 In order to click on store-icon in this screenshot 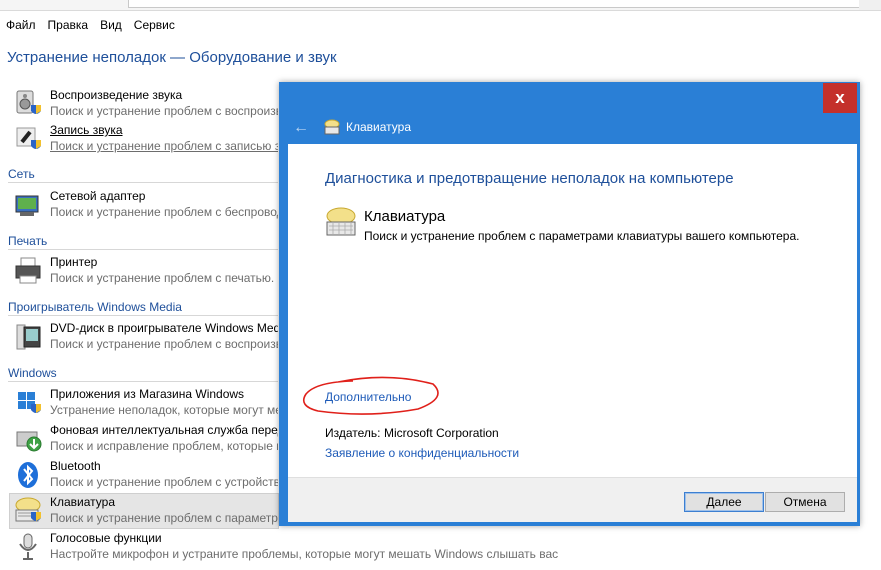, I will do `click(29, 402)`.